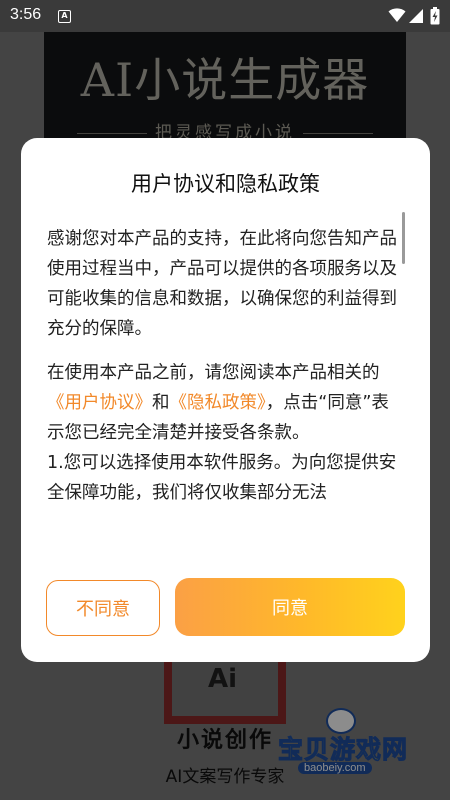 This screenshot has width=450, height=800. I want to click on wifi-icon, so click(397, 15).